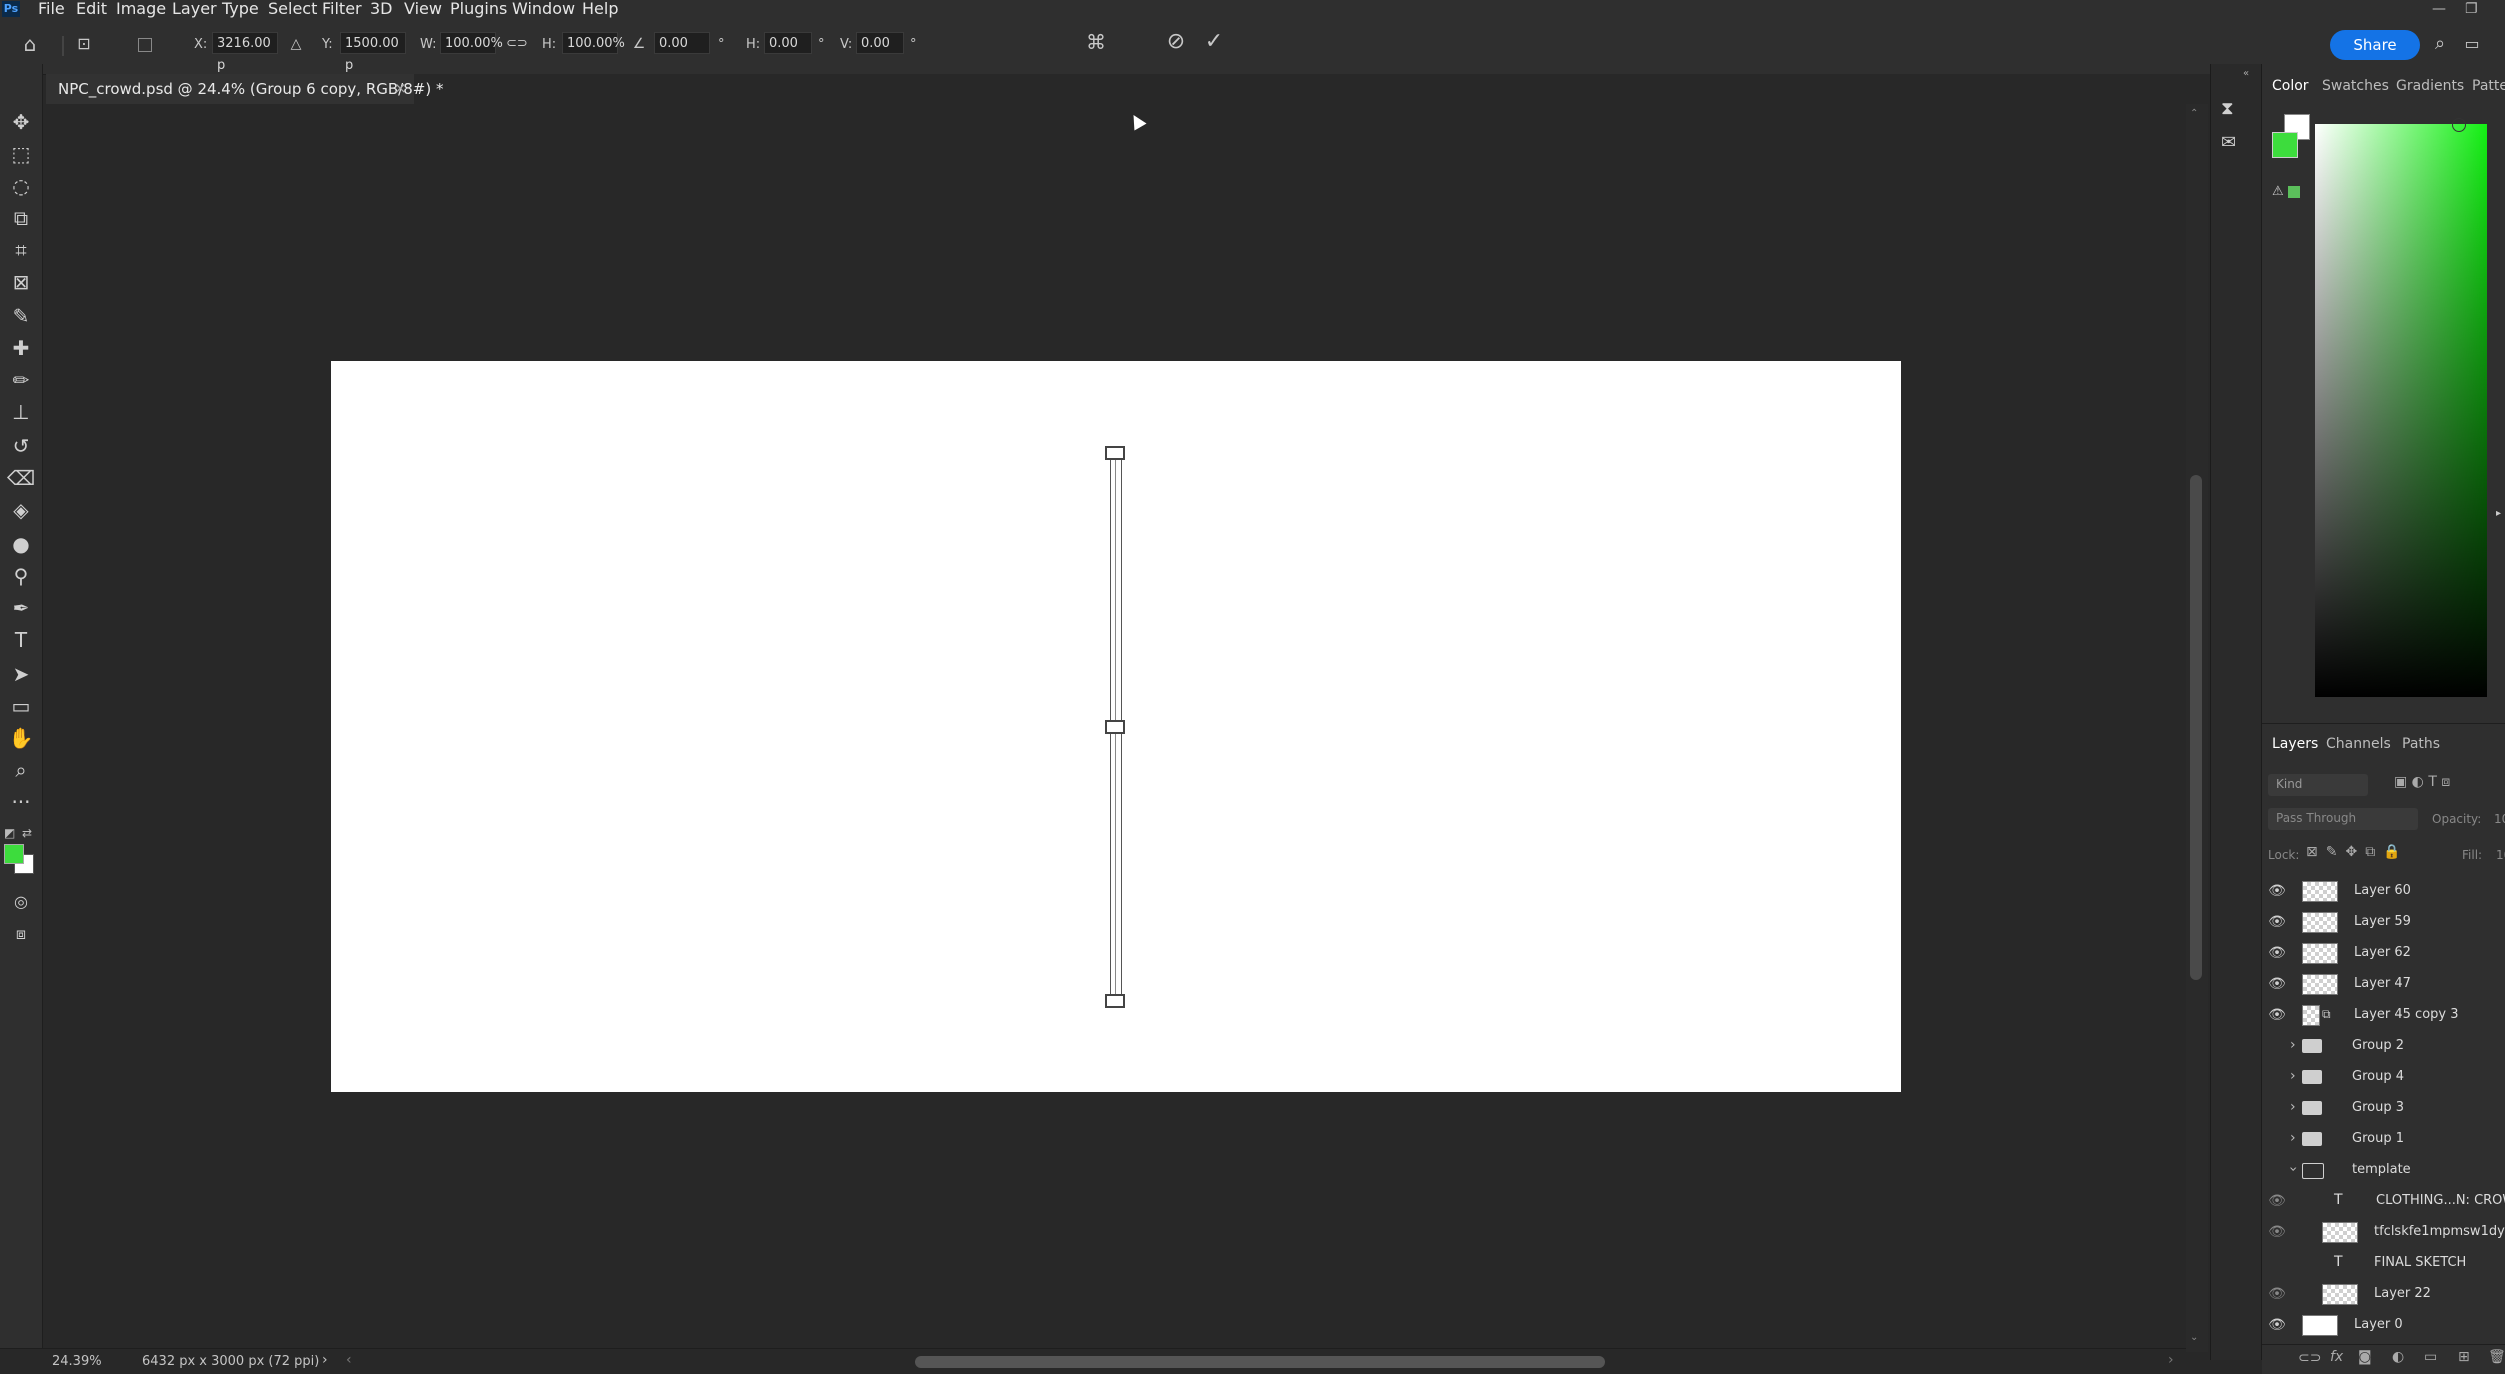 This screenshot has width=2505, height=1374. What do you see at coordinates (788, 43) in the screenshot?
I see `hskew-input: 0.00` at bounding box center [788, 43].